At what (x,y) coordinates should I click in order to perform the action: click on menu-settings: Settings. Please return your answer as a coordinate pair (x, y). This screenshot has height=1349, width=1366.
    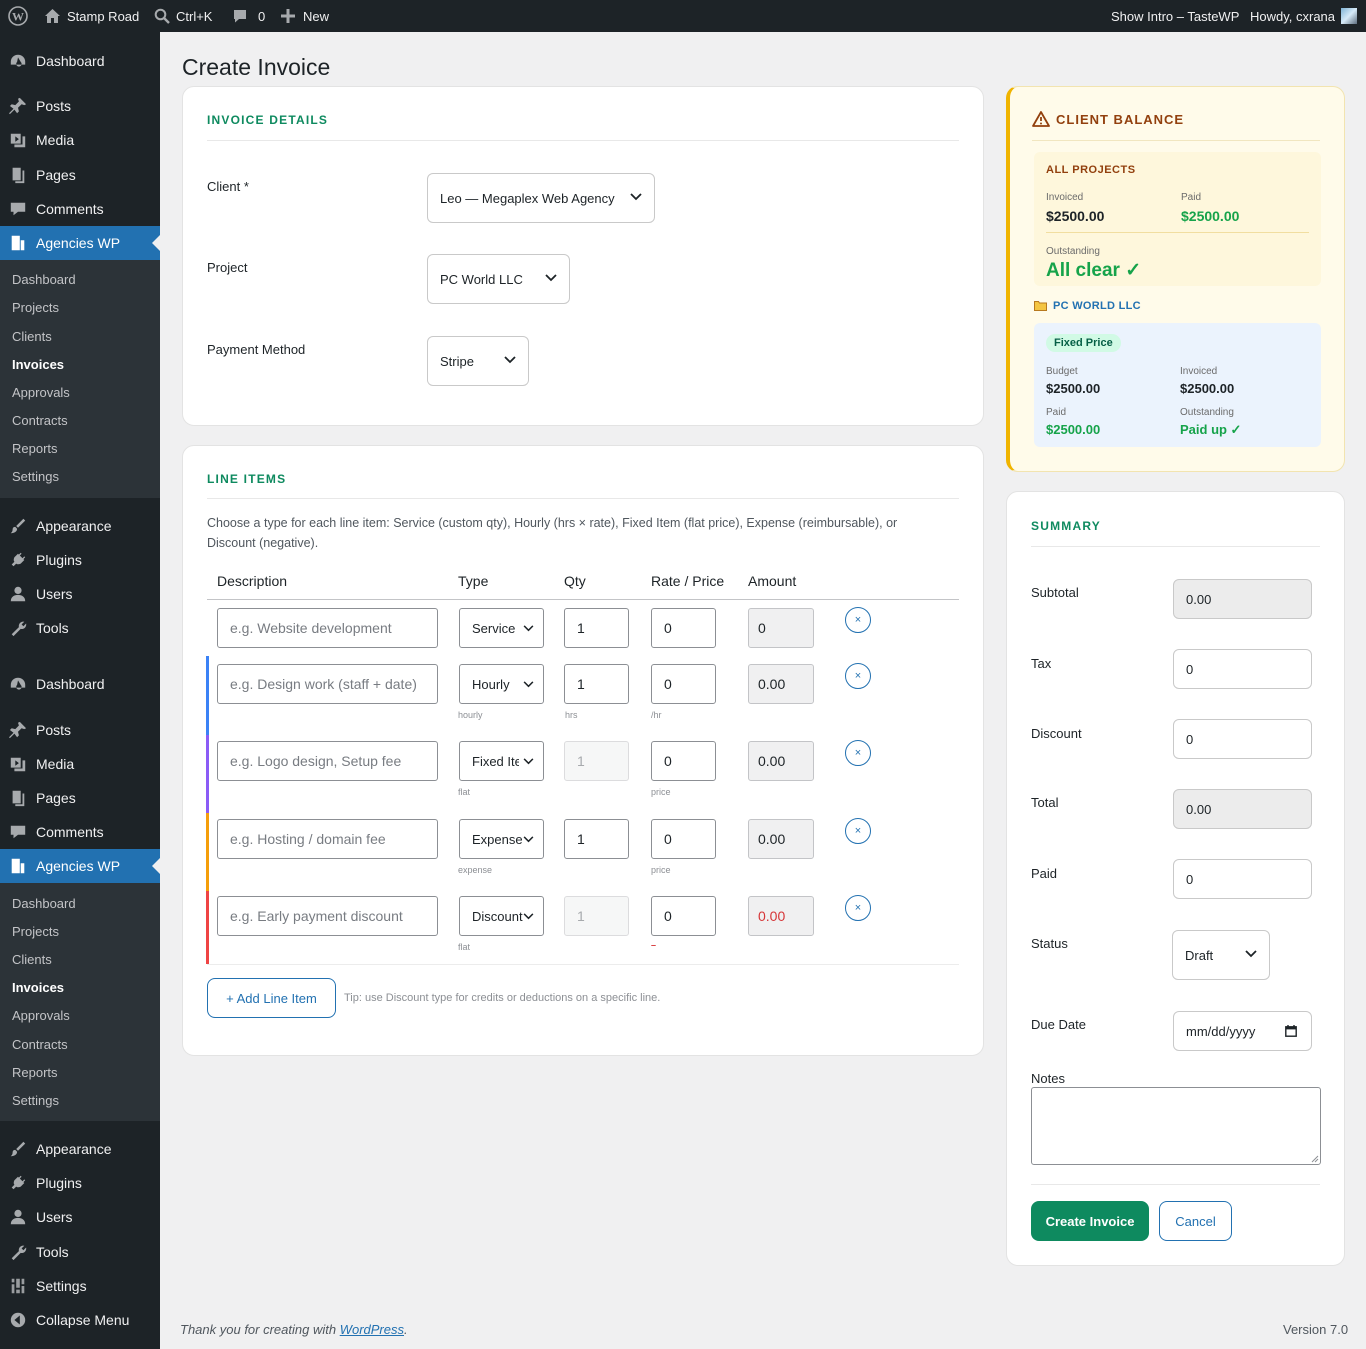
    Looking at the image, I should click on (80, 1286).